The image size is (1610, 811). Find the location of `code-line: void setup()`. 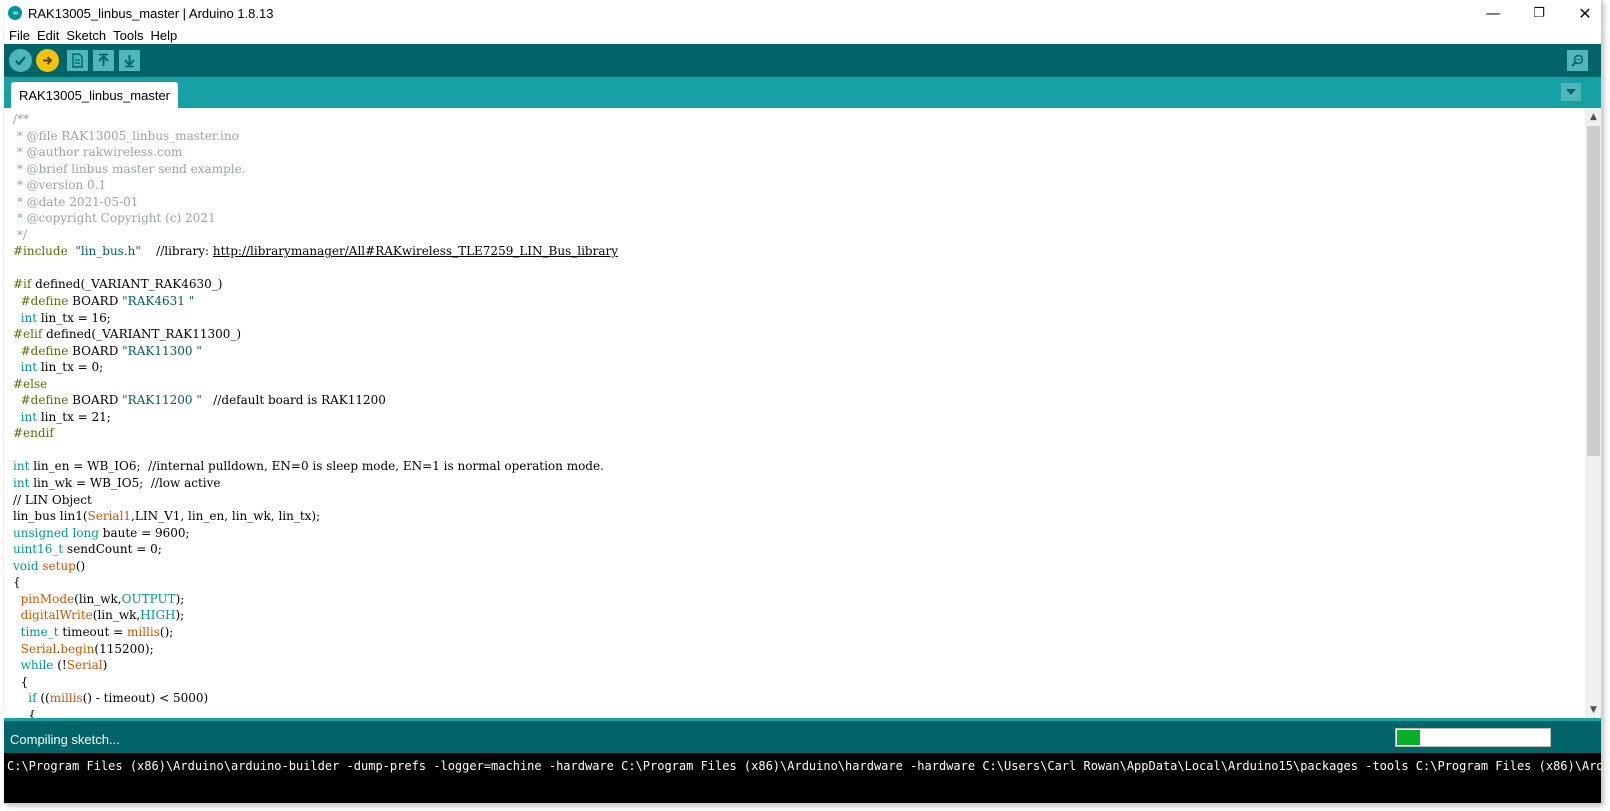

code-line: void setup() is located at coordinates (773, 566).